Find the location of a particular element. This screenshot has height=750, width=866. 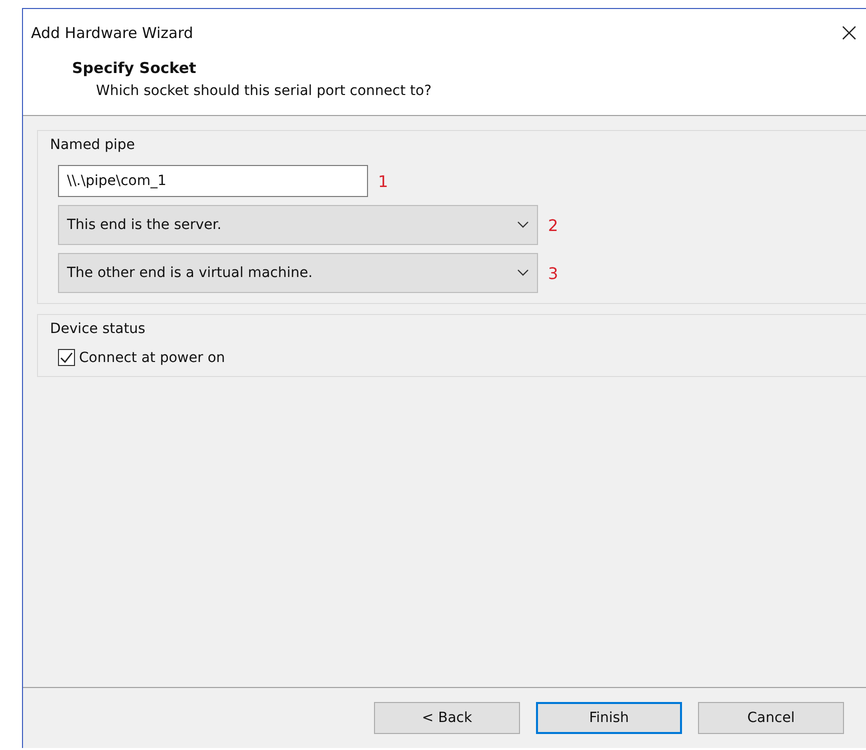

dropdown: The other end is a virtual machine. is located at coordinates (298, 273).